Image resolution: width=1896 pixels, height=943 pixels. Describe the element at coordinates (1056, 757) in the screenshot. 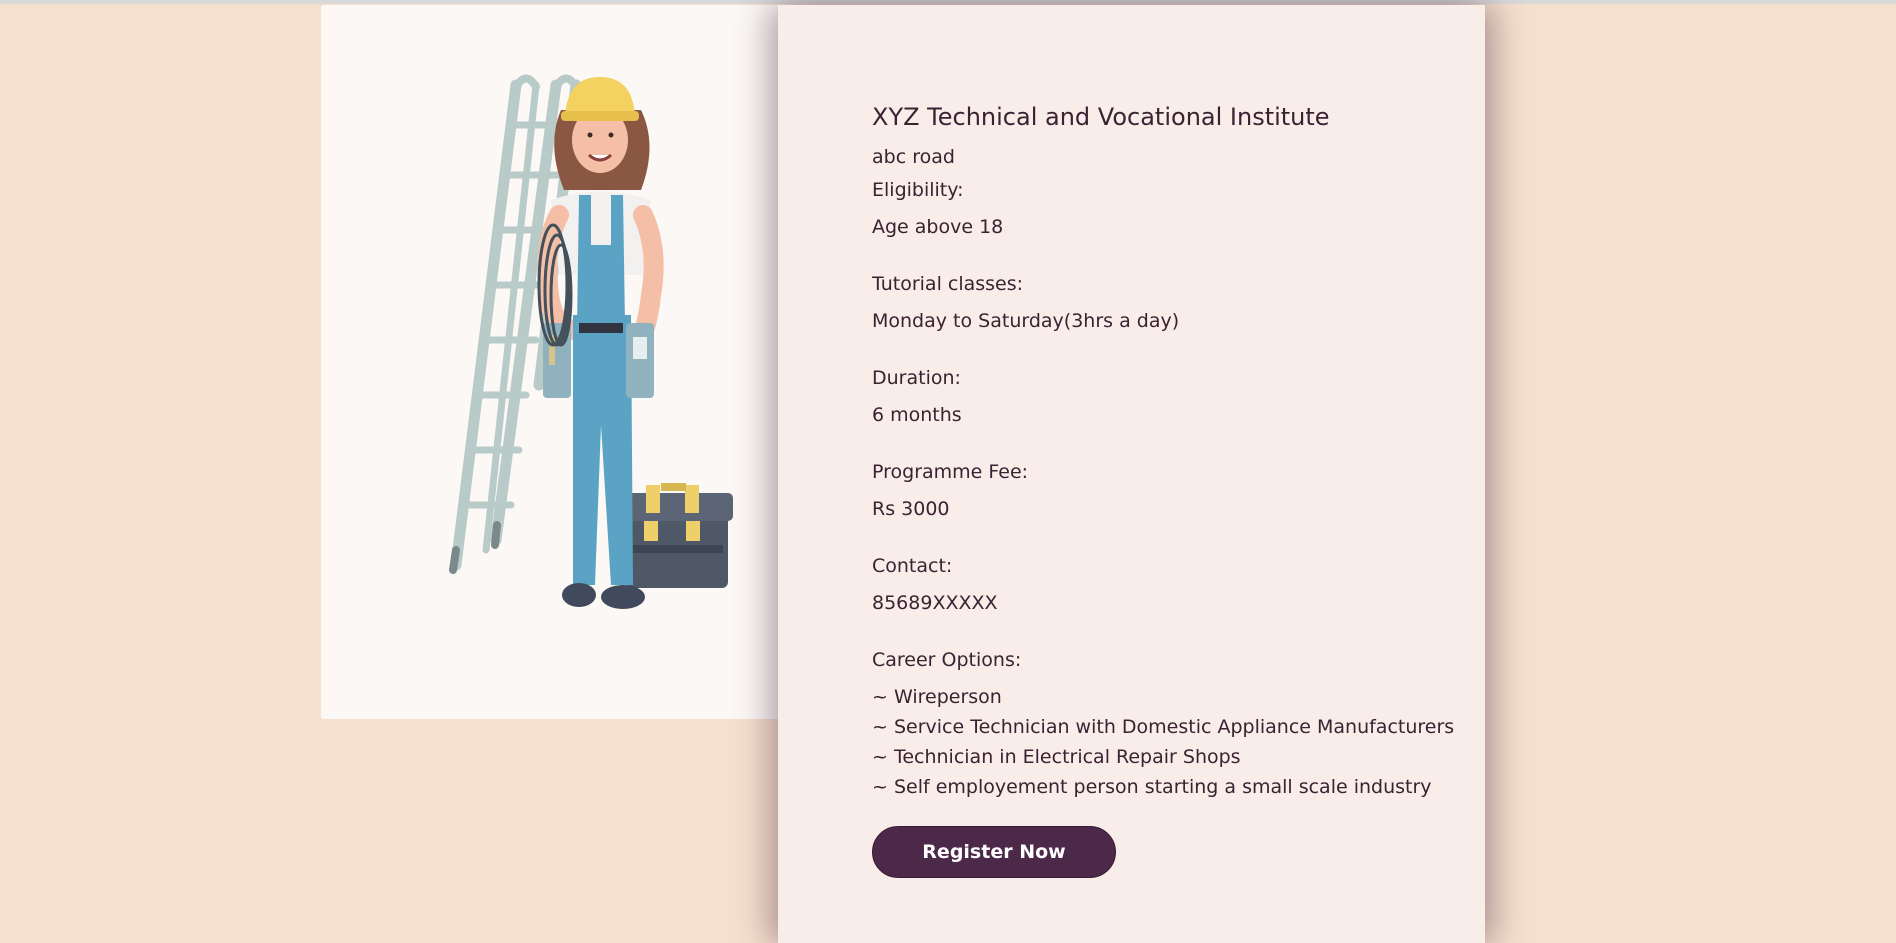

I see `list-item: ~ Technician in Electrical Repair Shops` at that location.